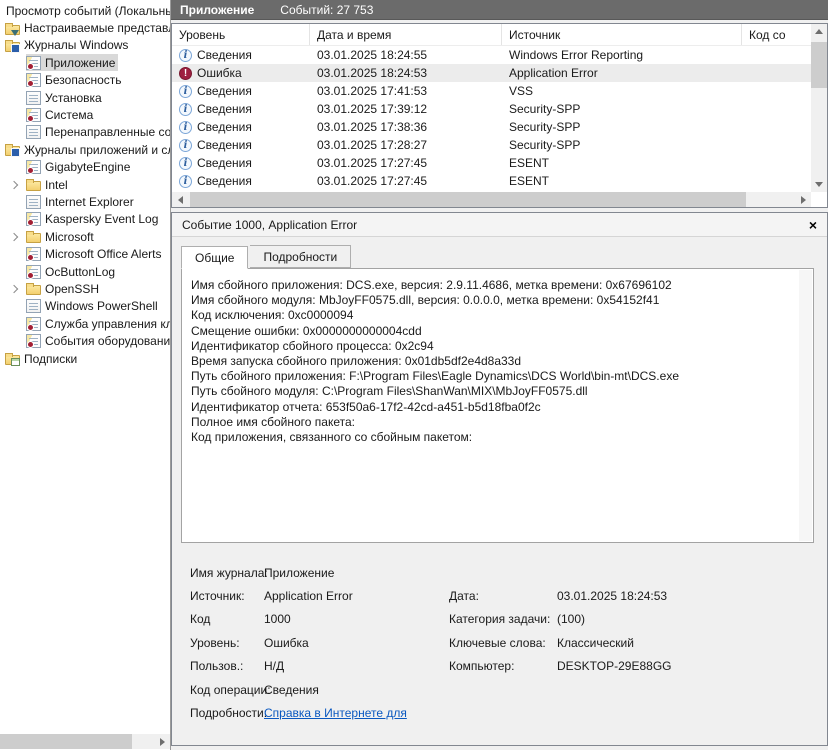 Image resolution: width=828 pixels, height=750 pixels. Describe the element at coordinates (499, 253) in the screenshot. I see `details-tabs: Общие Подробности` at that location.